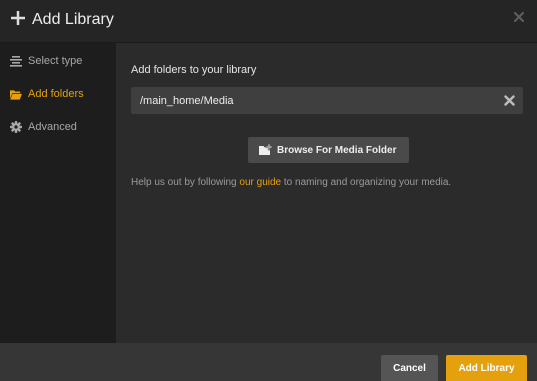 This screenshot has height=381, width=537. What do you see at coordinates (509, 100) in the screenshot?
I see `clear-icon` at bounding box center [509, 100].